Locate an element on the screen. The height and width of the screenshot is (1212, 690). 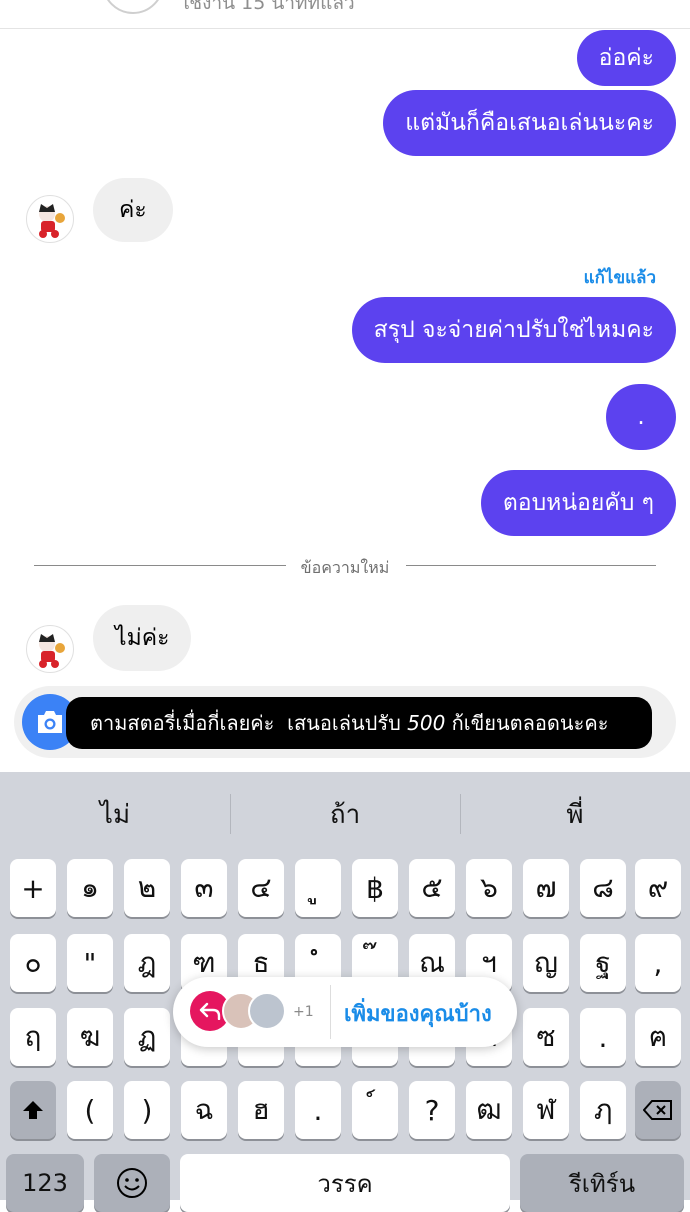
camera-icon is located at coordinates (50, 722).